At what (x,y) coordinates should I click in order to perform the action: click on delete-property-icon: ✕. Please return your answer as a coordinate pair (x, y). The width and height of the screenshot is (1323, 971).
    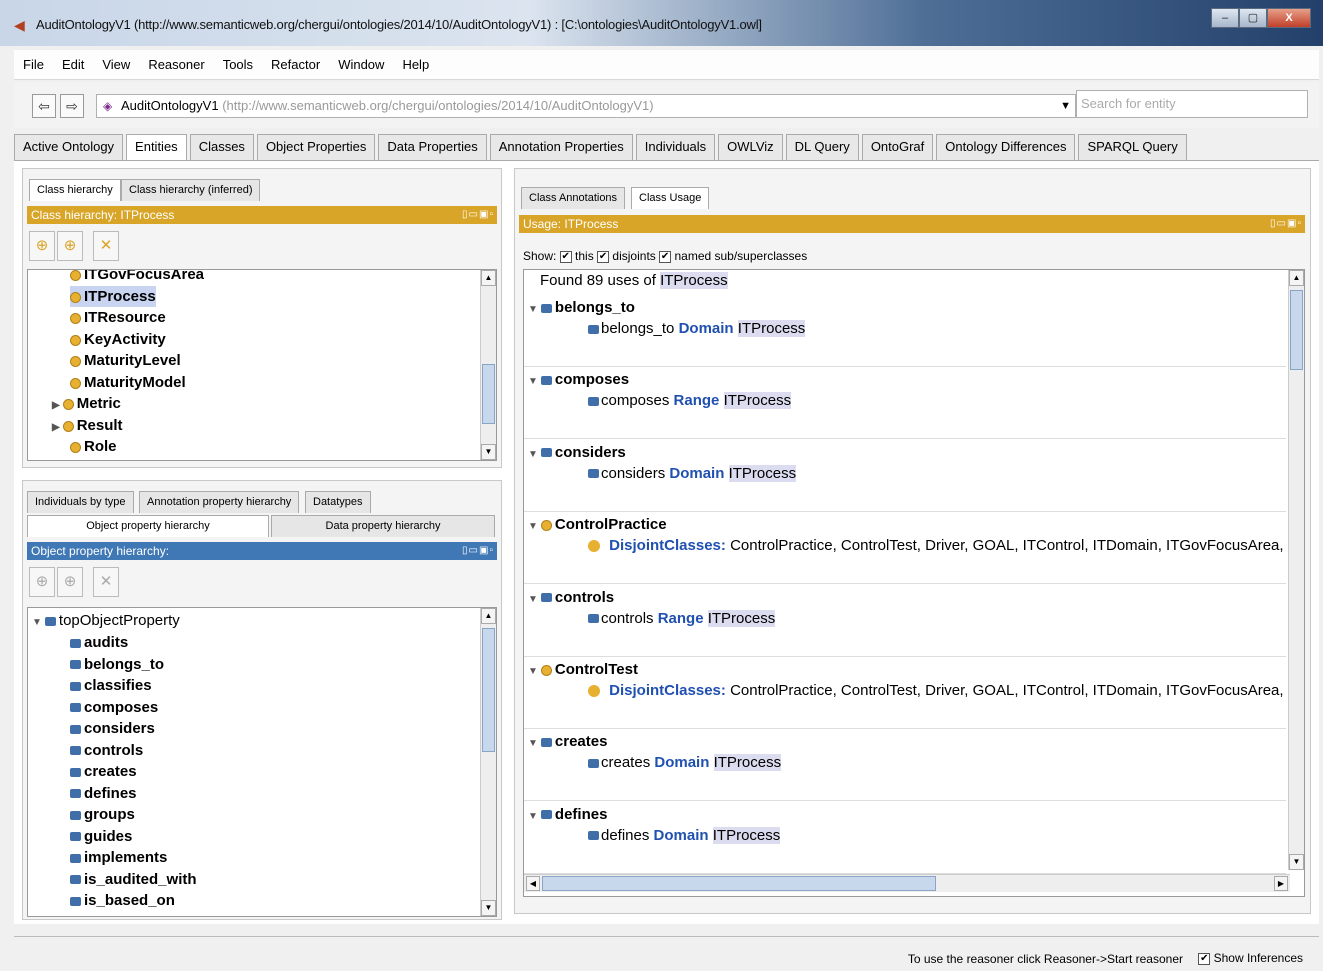
    Looking at the image, I should click on (106, 582).